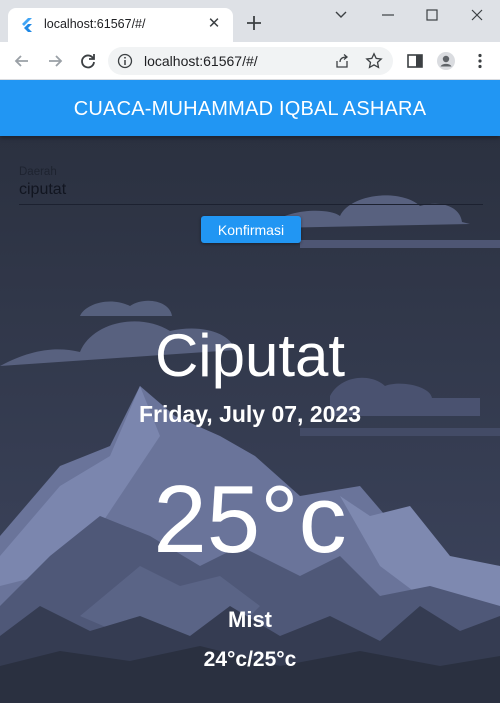 The image size is (500, 703). I want to click on maximize-icon, so click(432, 15).